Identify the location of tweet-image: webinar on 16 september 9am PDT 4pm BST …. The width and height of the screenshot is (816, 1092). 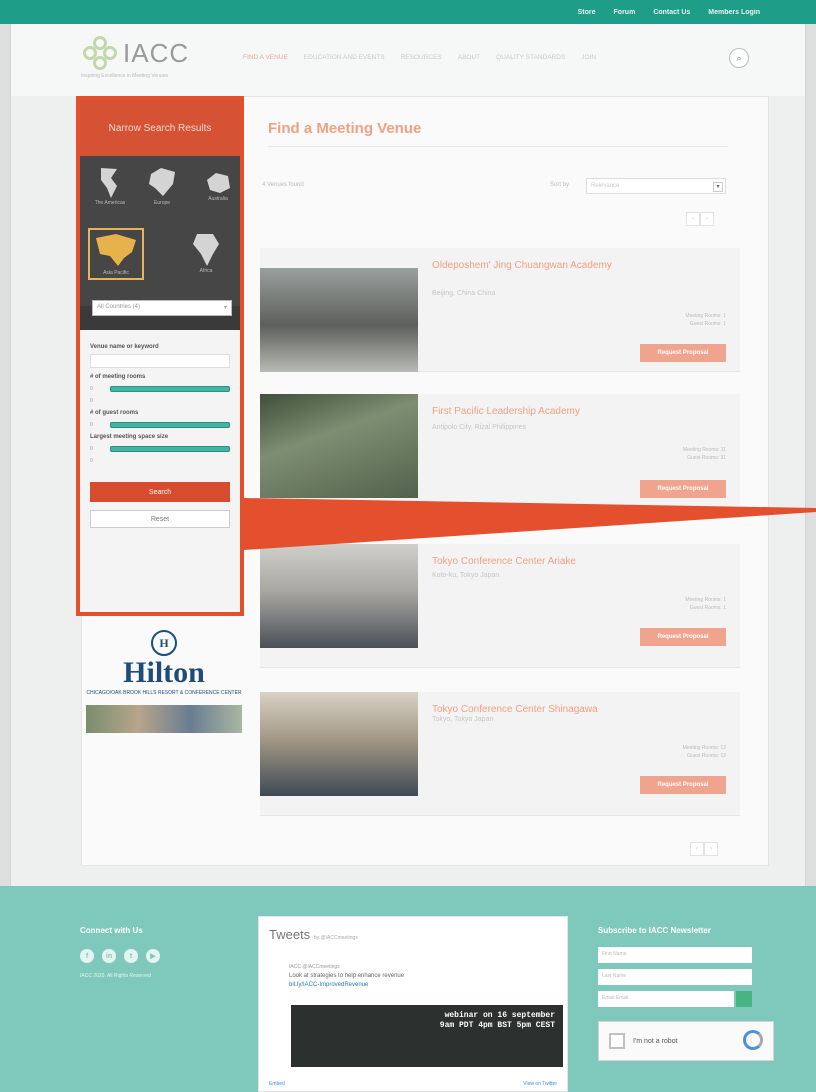
(427, 1036).